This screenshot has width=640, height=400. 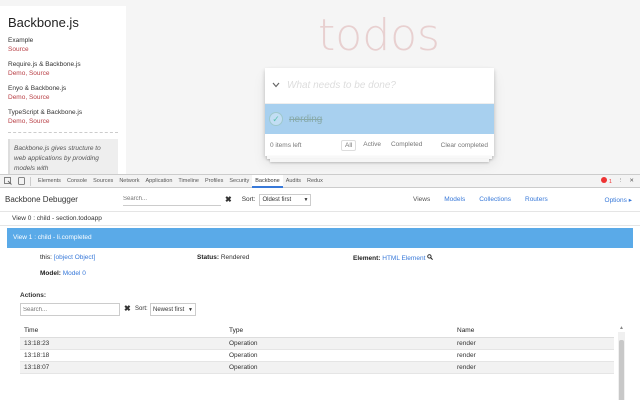 What do you see at coordinates (37, 88) in the screenshot?
I see `framework-name: Enyo & Backbone.js` at bounding box center [37, 88].